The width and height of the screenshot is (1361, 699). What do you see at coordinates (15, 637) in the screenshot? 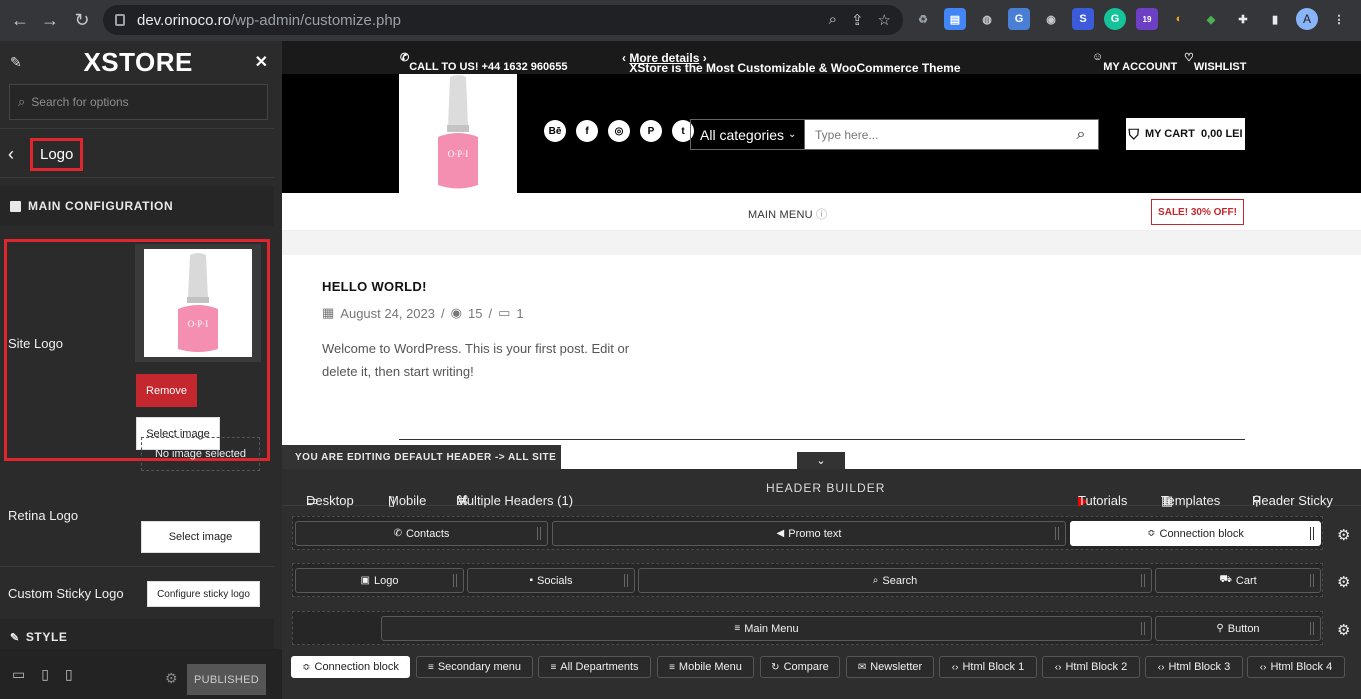
I see `brush-icon: ✎` at bounding box center [15, 637].